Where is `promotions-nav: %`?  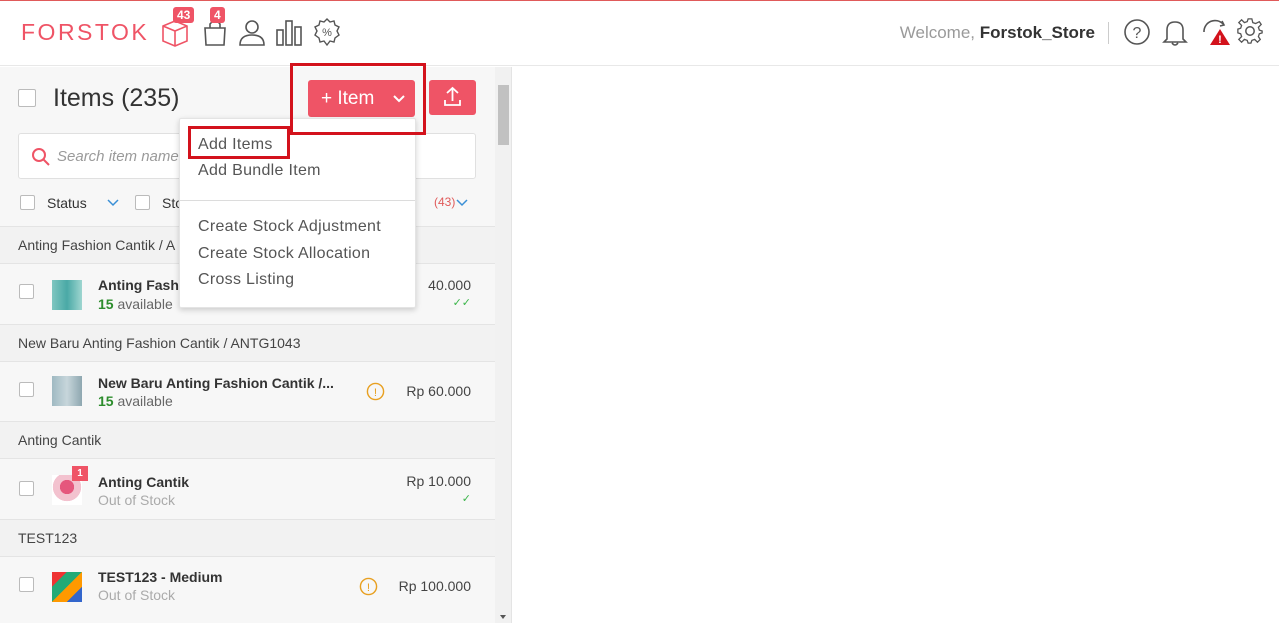
promotions-nav: % is located at coordinates (327, 32).